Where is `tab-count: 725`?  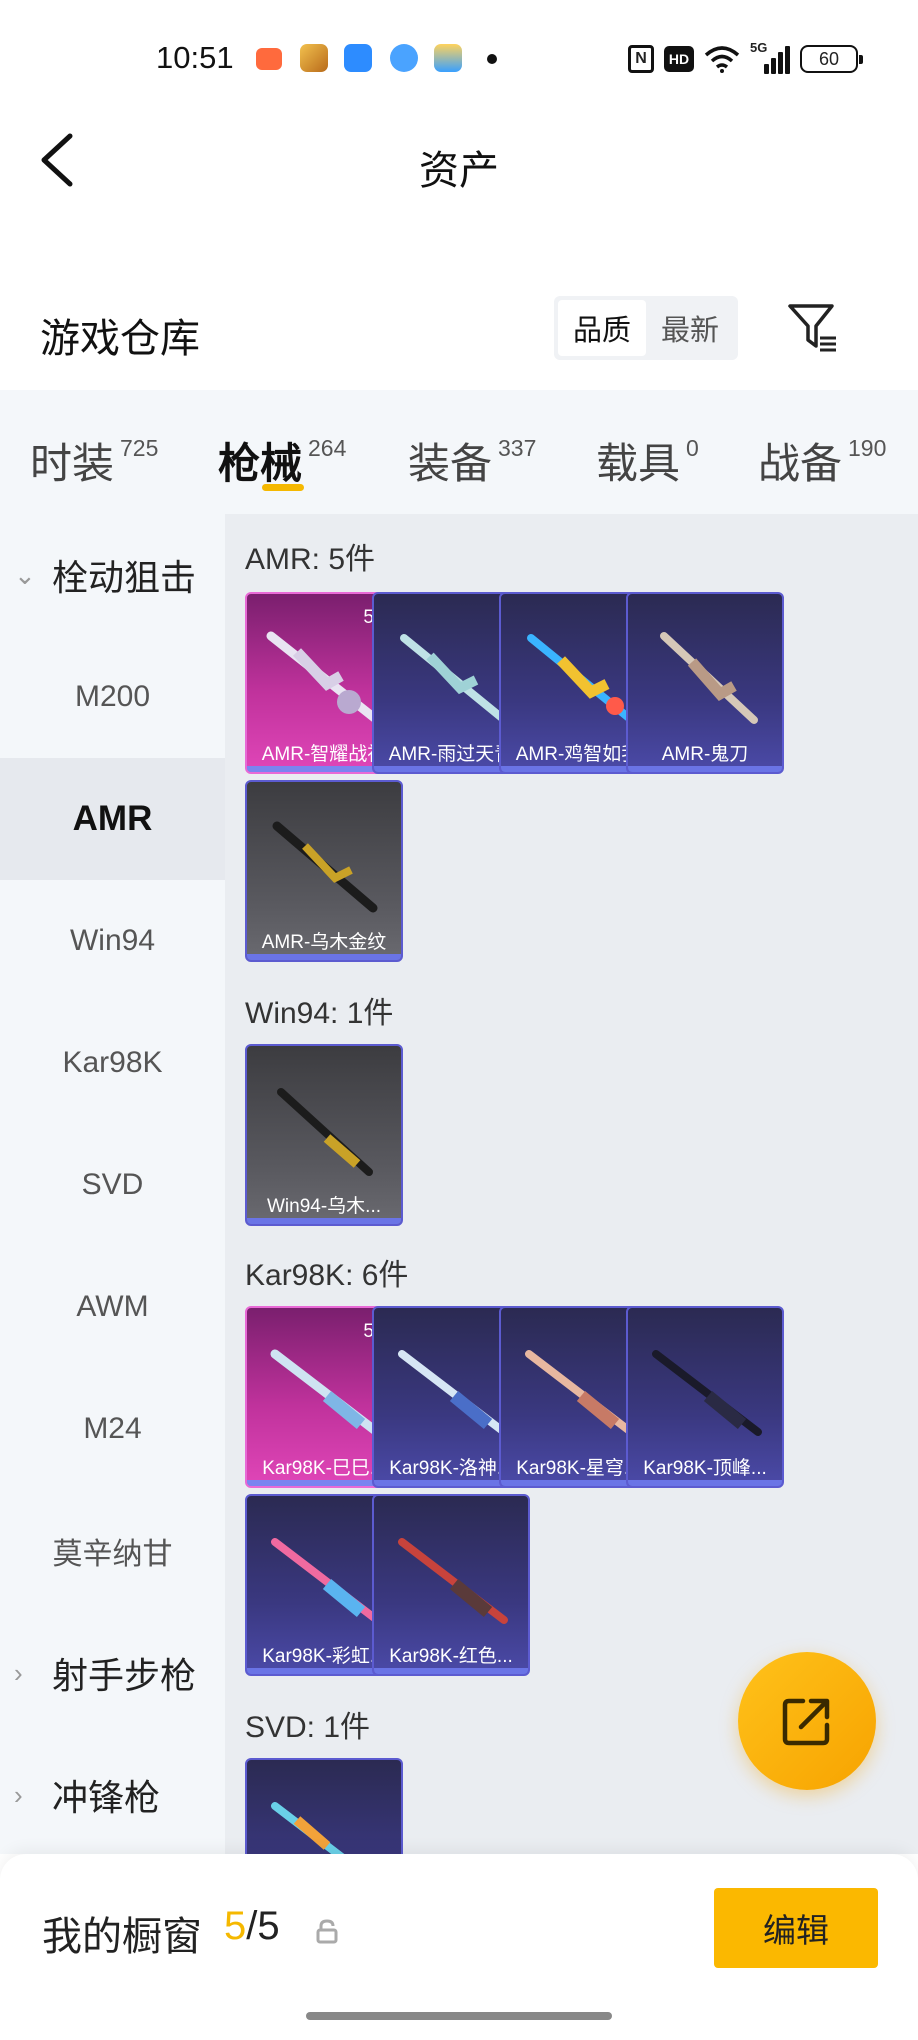 tab-count: 725 is located at coordinates (139, 448).